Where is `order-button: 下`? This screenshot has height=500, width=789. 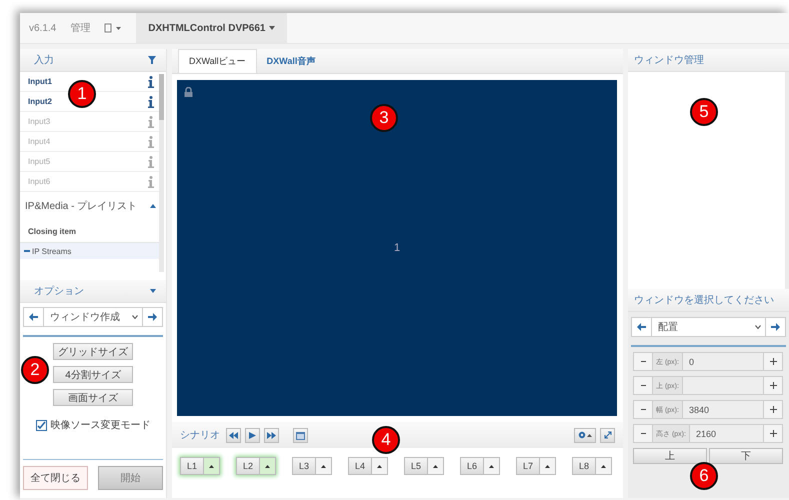 order-button: 下 is located at coordinates (746, 456).